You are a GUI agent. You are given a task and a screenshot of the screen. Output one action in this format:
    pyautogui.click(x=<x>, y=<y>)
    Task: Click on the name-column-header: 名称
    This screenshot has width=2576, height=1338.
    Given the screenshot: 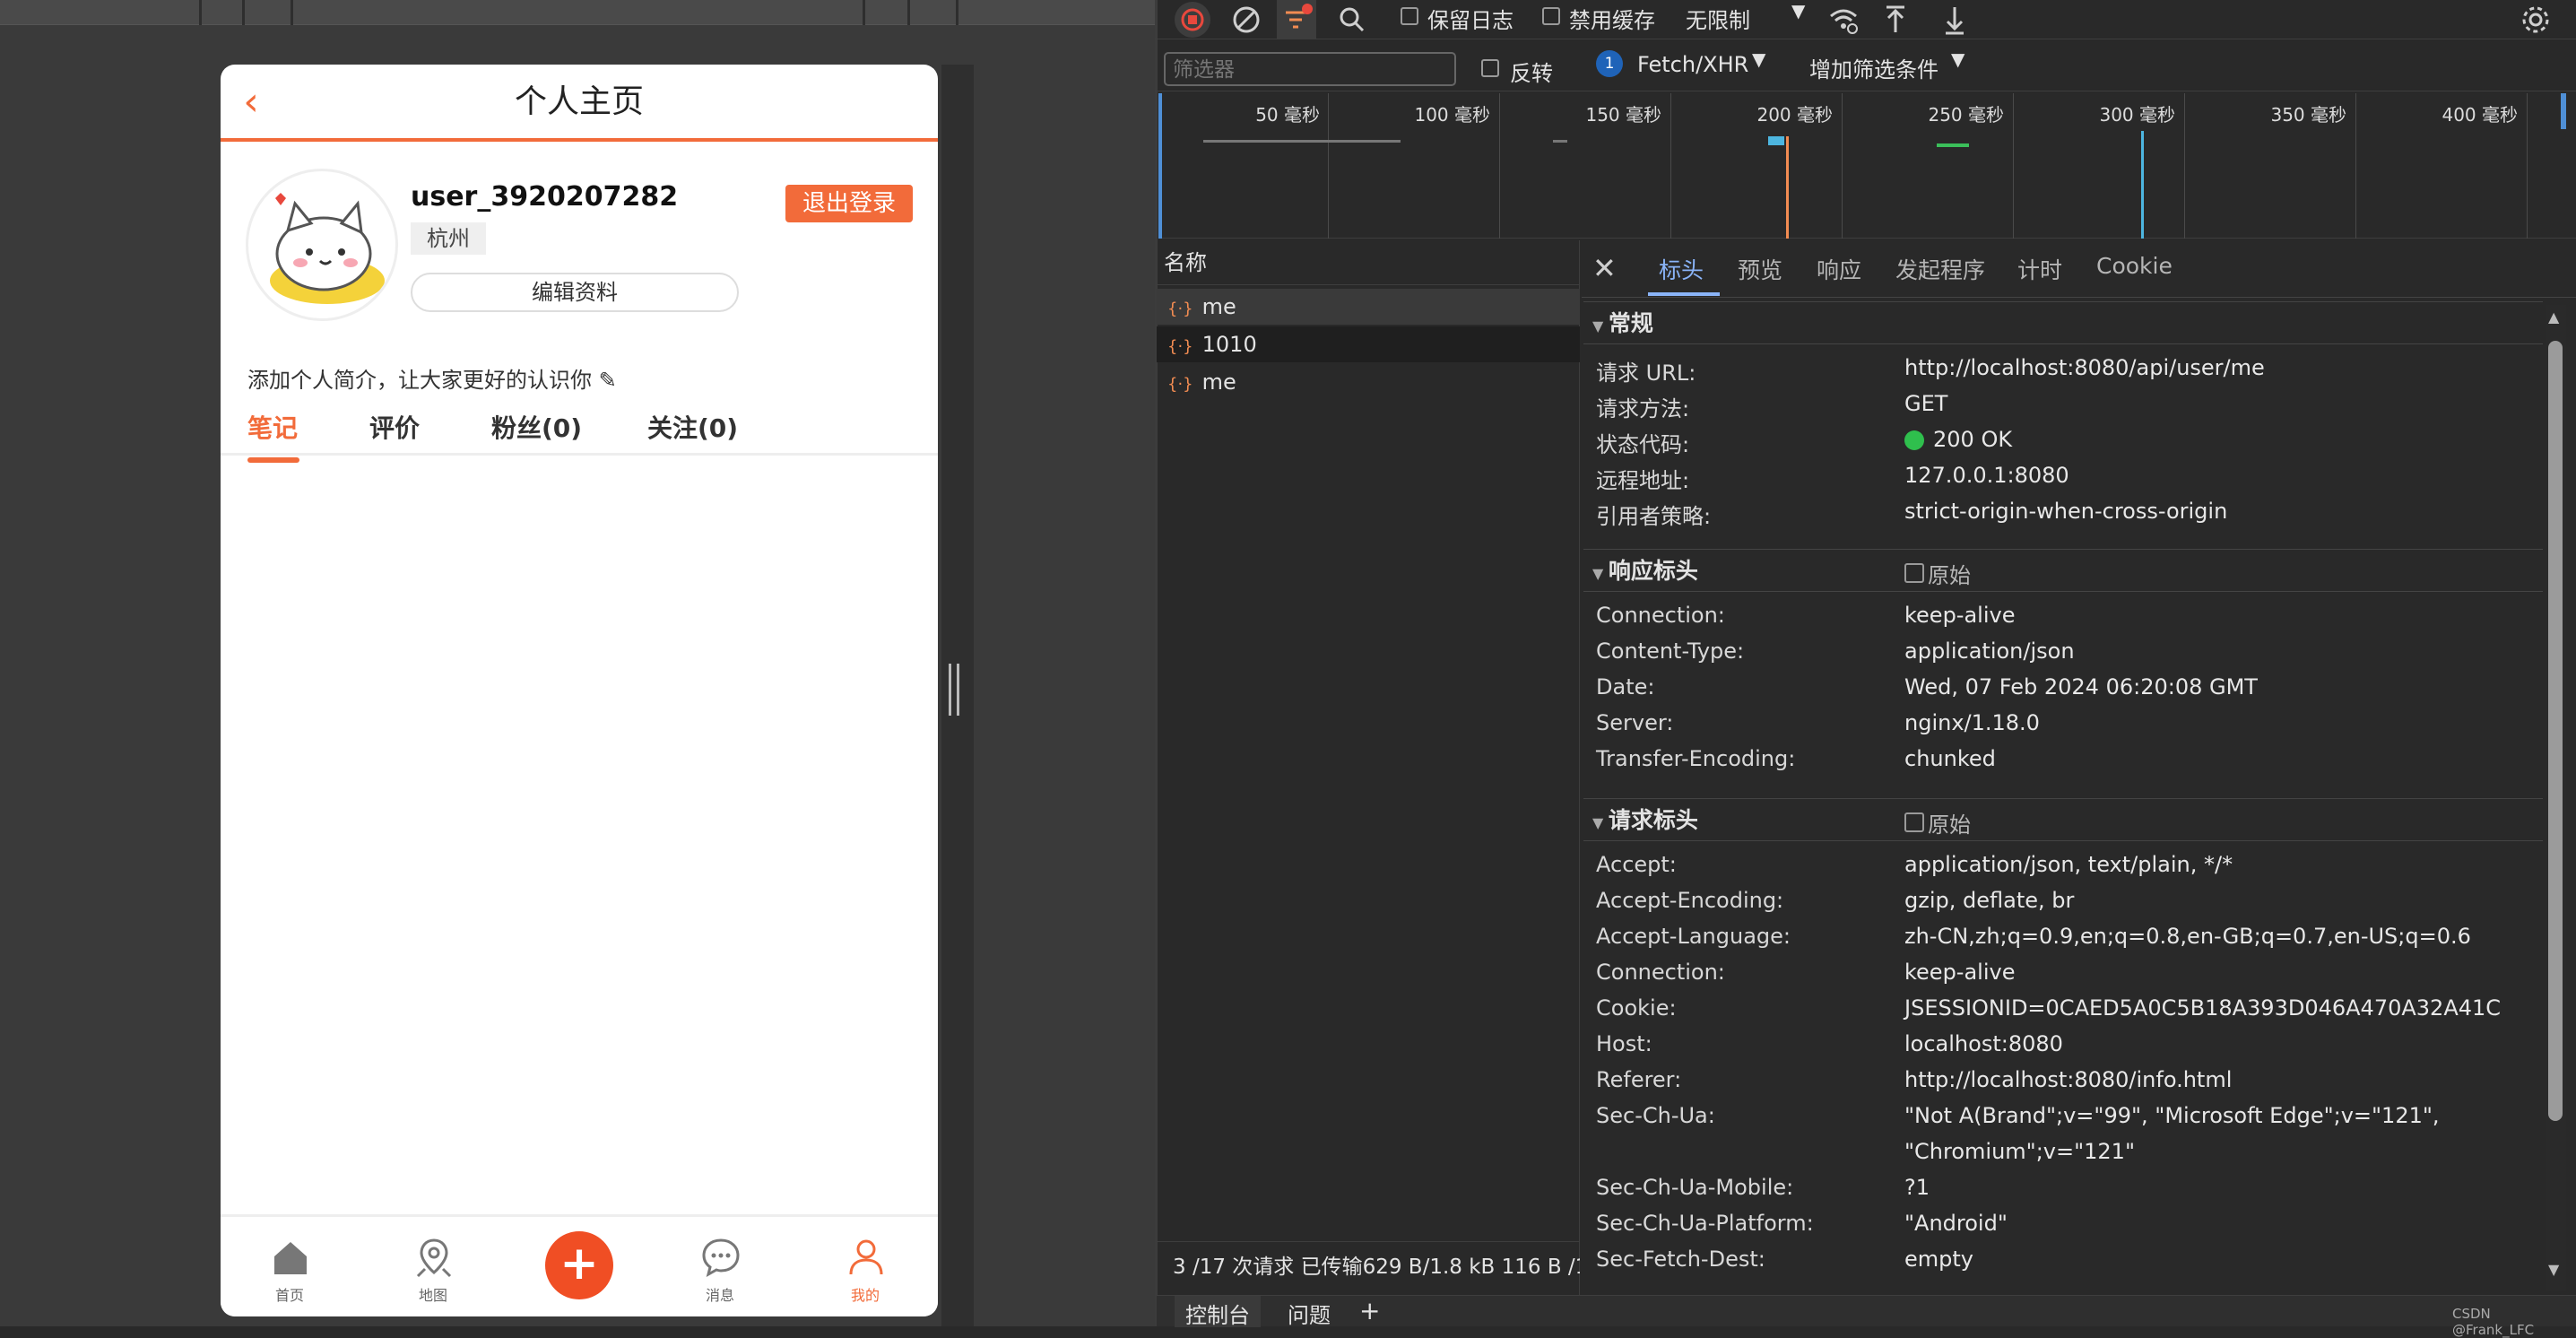 What is the action you would take?
    pyautogui.click(x=1368, y=262)
    